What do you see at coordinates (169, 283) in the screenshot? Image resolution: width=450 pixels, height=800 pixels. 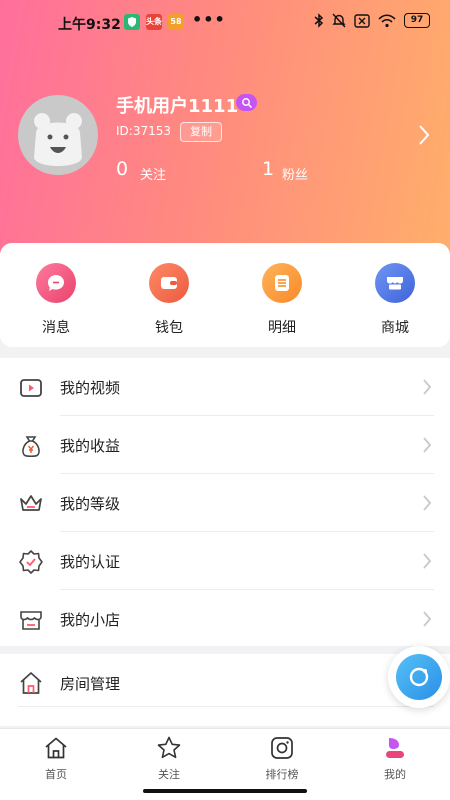 I see `wallet-icon` at bounding box center [169, 283].